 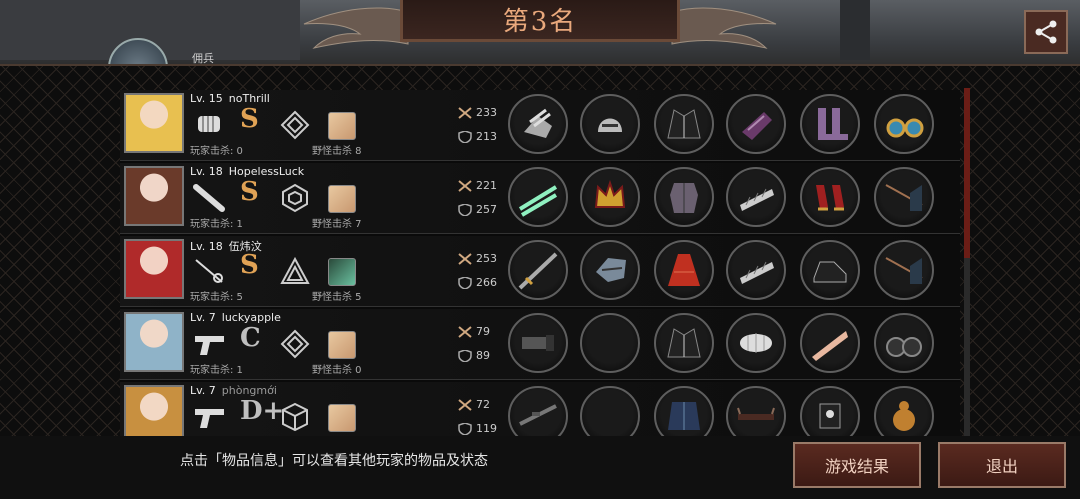 I want to click on attack-stat: 72, so click(x=474, y=404).